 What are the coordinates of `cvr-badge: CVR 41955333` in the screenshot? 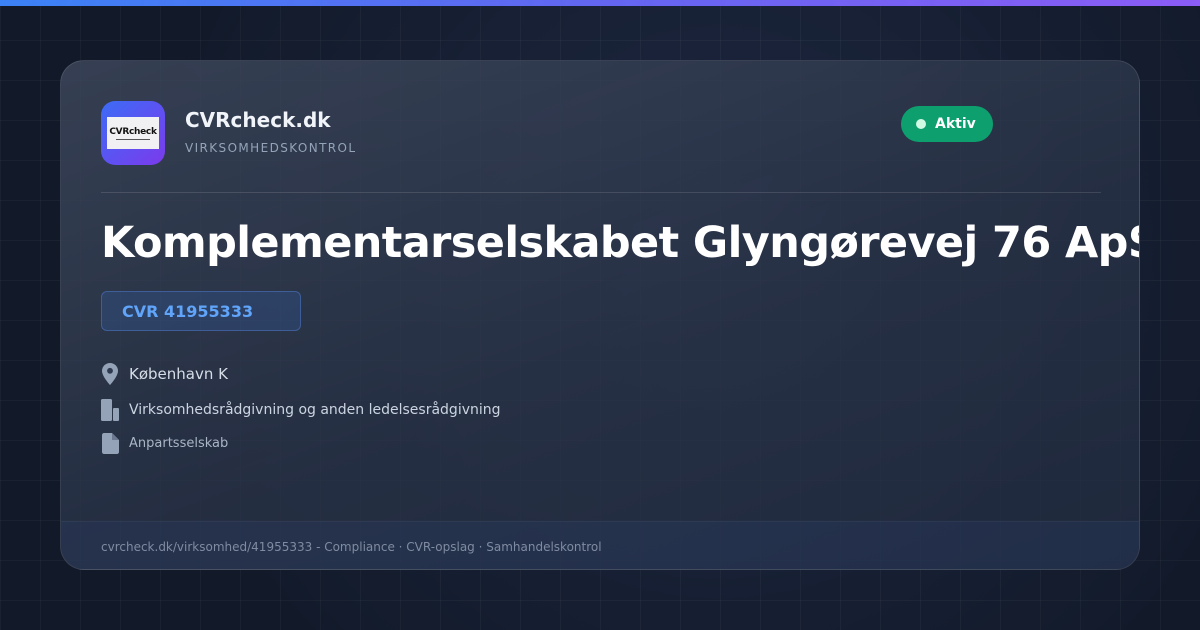 It's located at (201, 311).